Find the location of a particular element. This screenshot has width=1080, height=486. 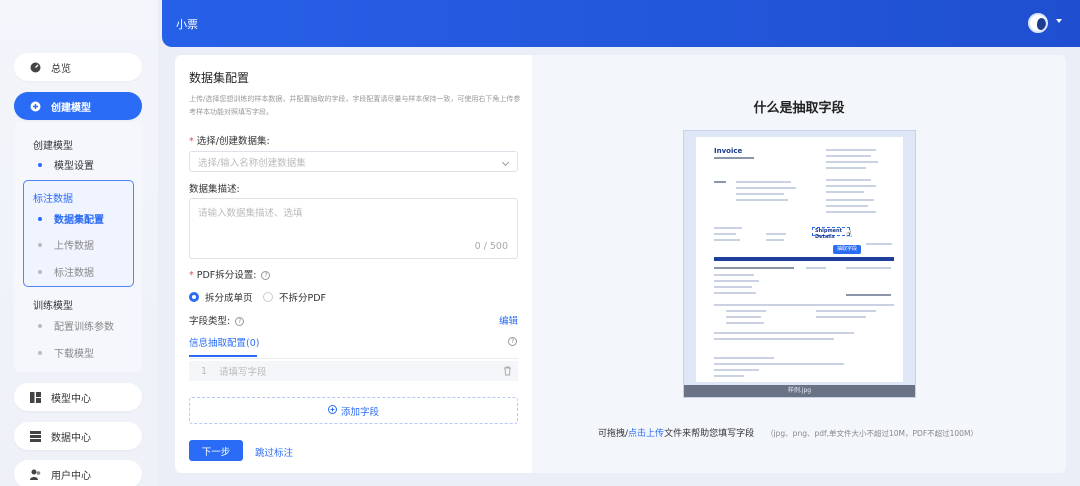

nav-data-center: 数据中心 is located at coordinates (78, 436).